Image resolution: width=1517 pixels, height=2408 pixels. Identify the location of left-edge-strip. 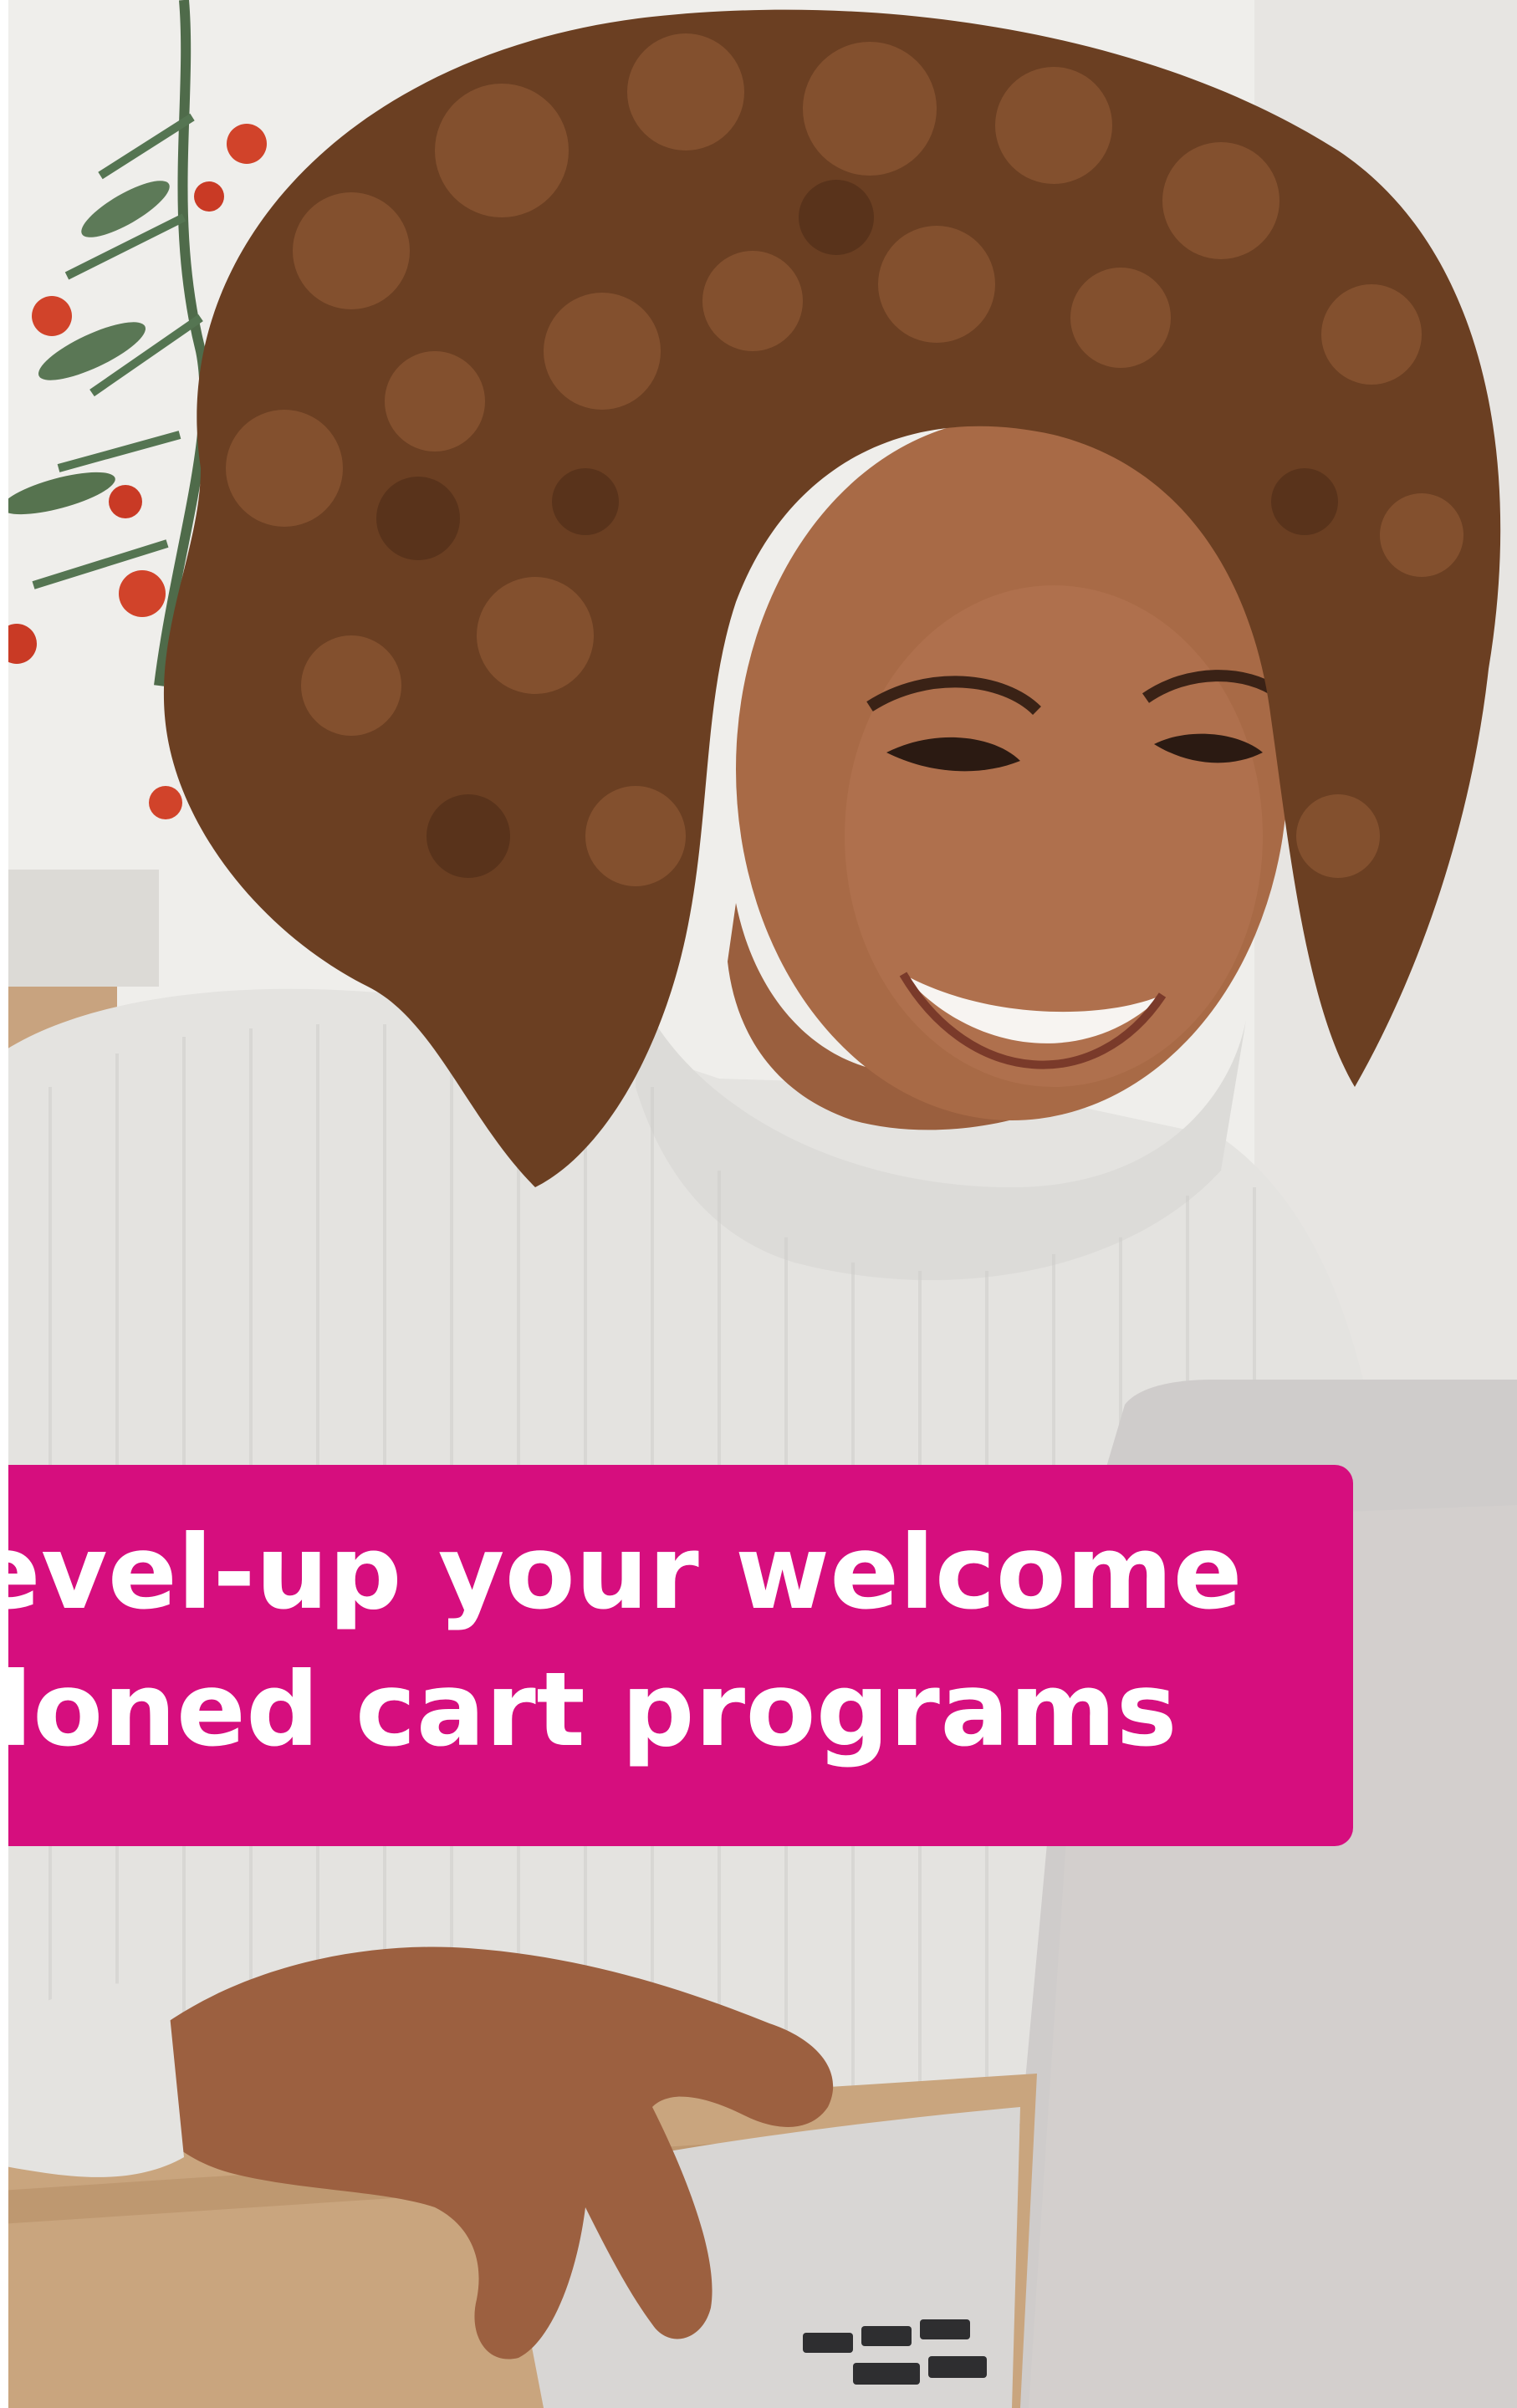
(4, 1204).